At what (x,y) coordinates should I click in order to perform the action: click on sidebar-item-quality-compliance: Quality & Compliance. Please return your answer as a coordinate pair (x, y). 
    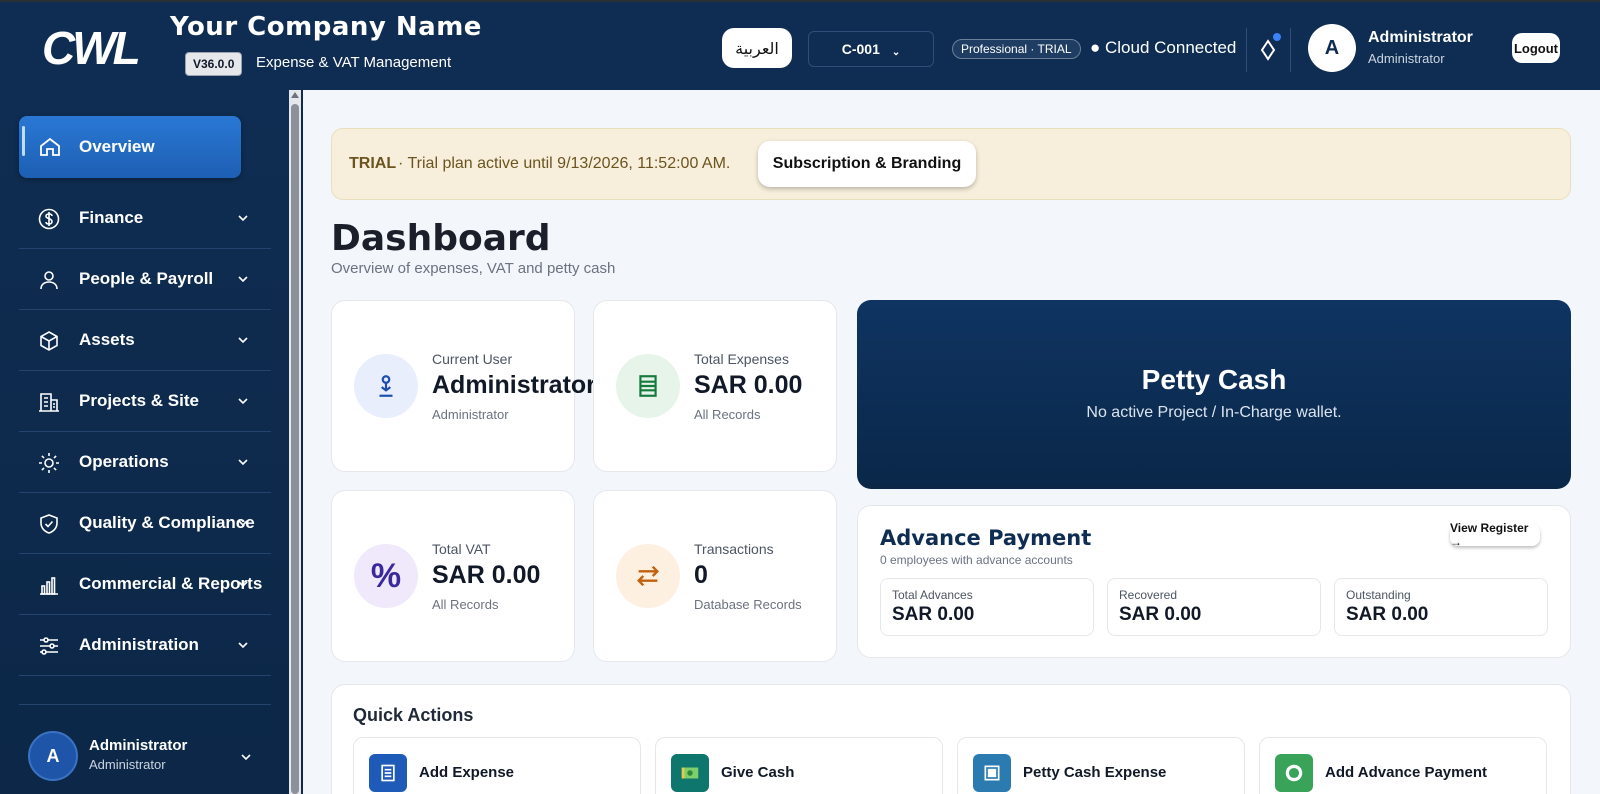
    Looking at the image, I should click on (145, 523).